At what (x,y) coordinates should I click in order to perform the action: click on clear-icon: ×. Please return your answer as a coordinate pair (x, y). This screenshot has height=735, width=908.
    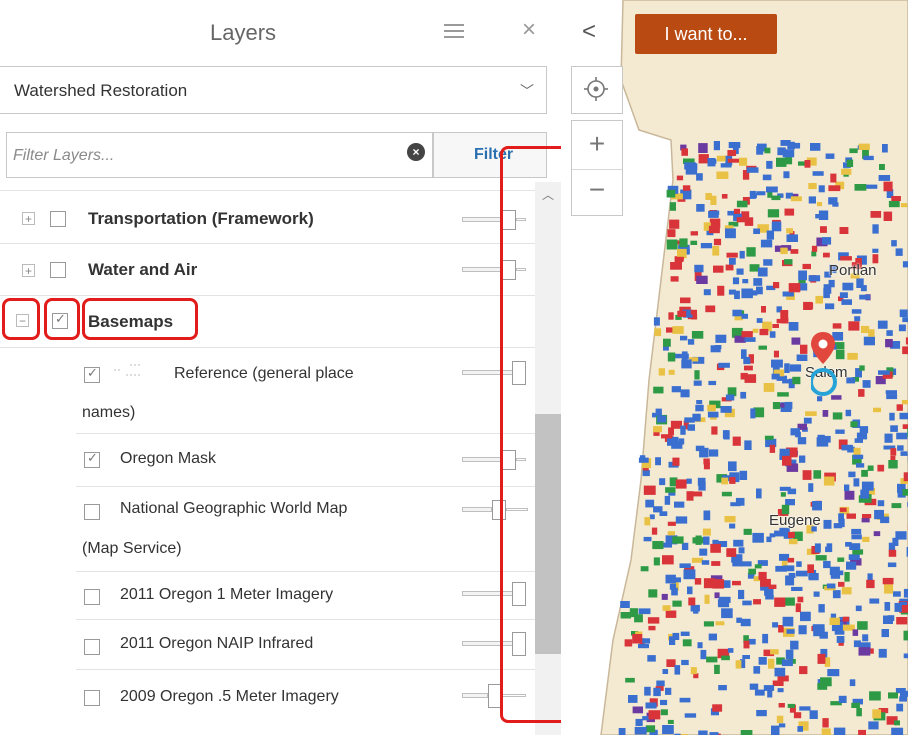
    Looking at the image, I should click on (416, 152).